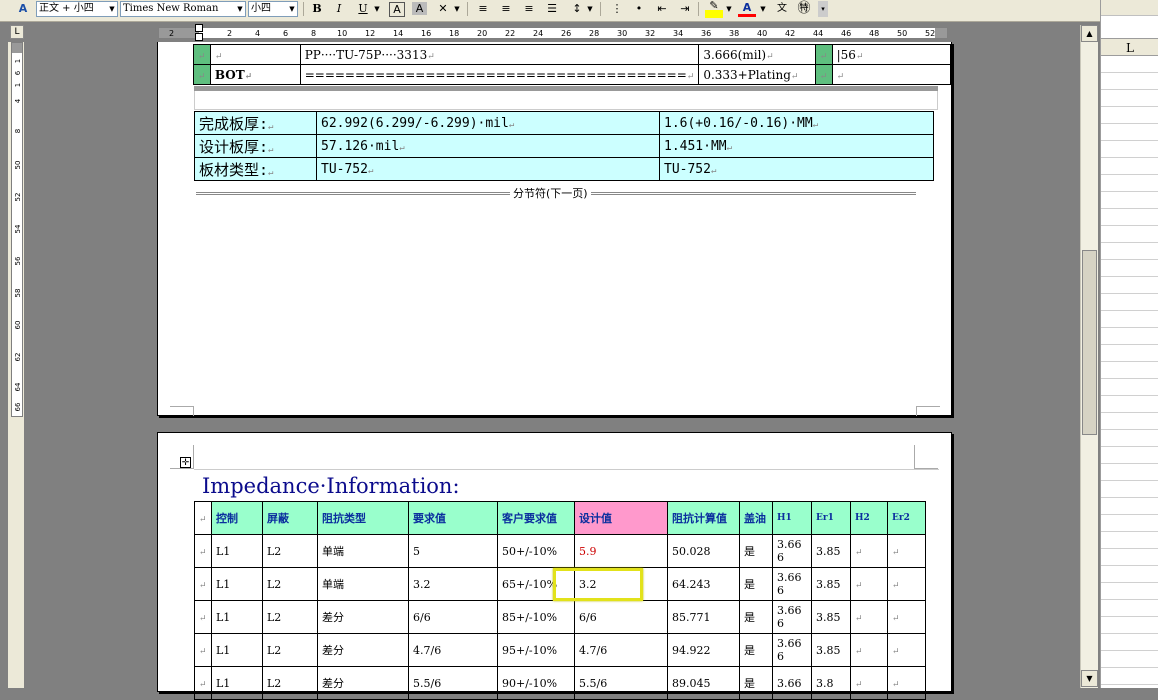  What do you see at coordinates (757, 74) in the screenshot?
I see `table-cell: 0.333+Plating↵` at bounding box center [757, 74].